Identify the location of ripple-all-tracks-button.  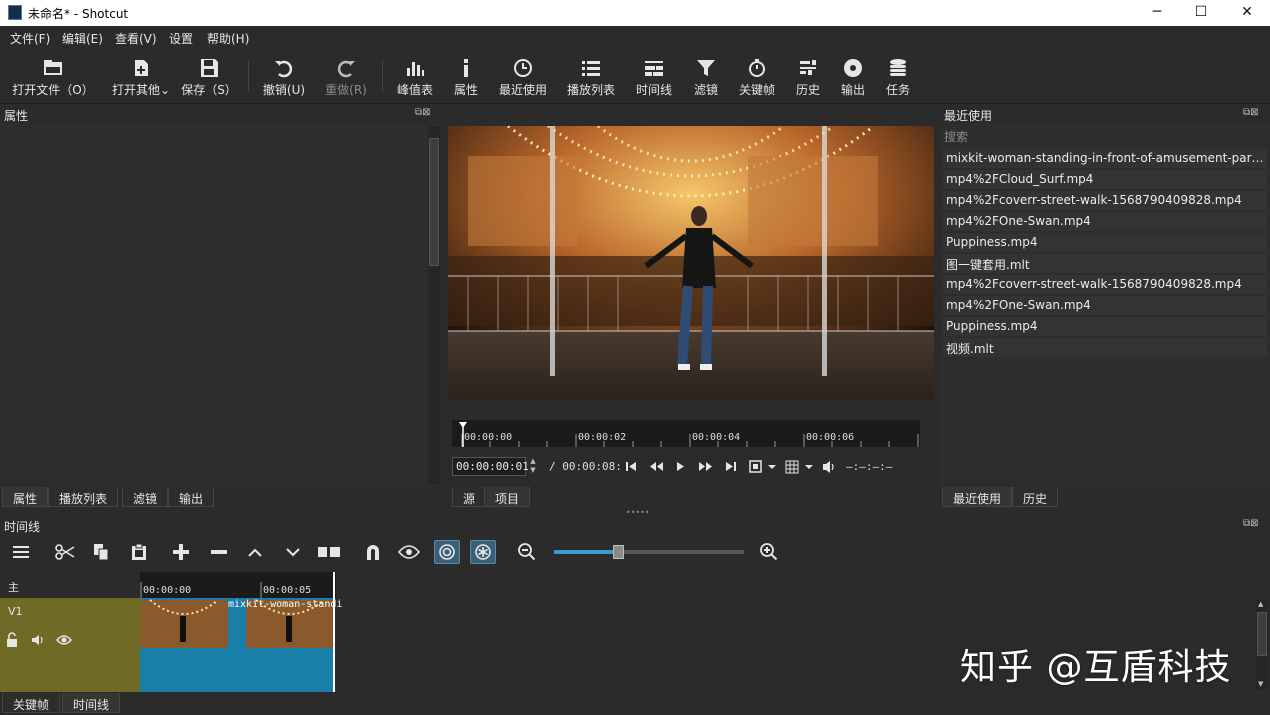
(483, 552).